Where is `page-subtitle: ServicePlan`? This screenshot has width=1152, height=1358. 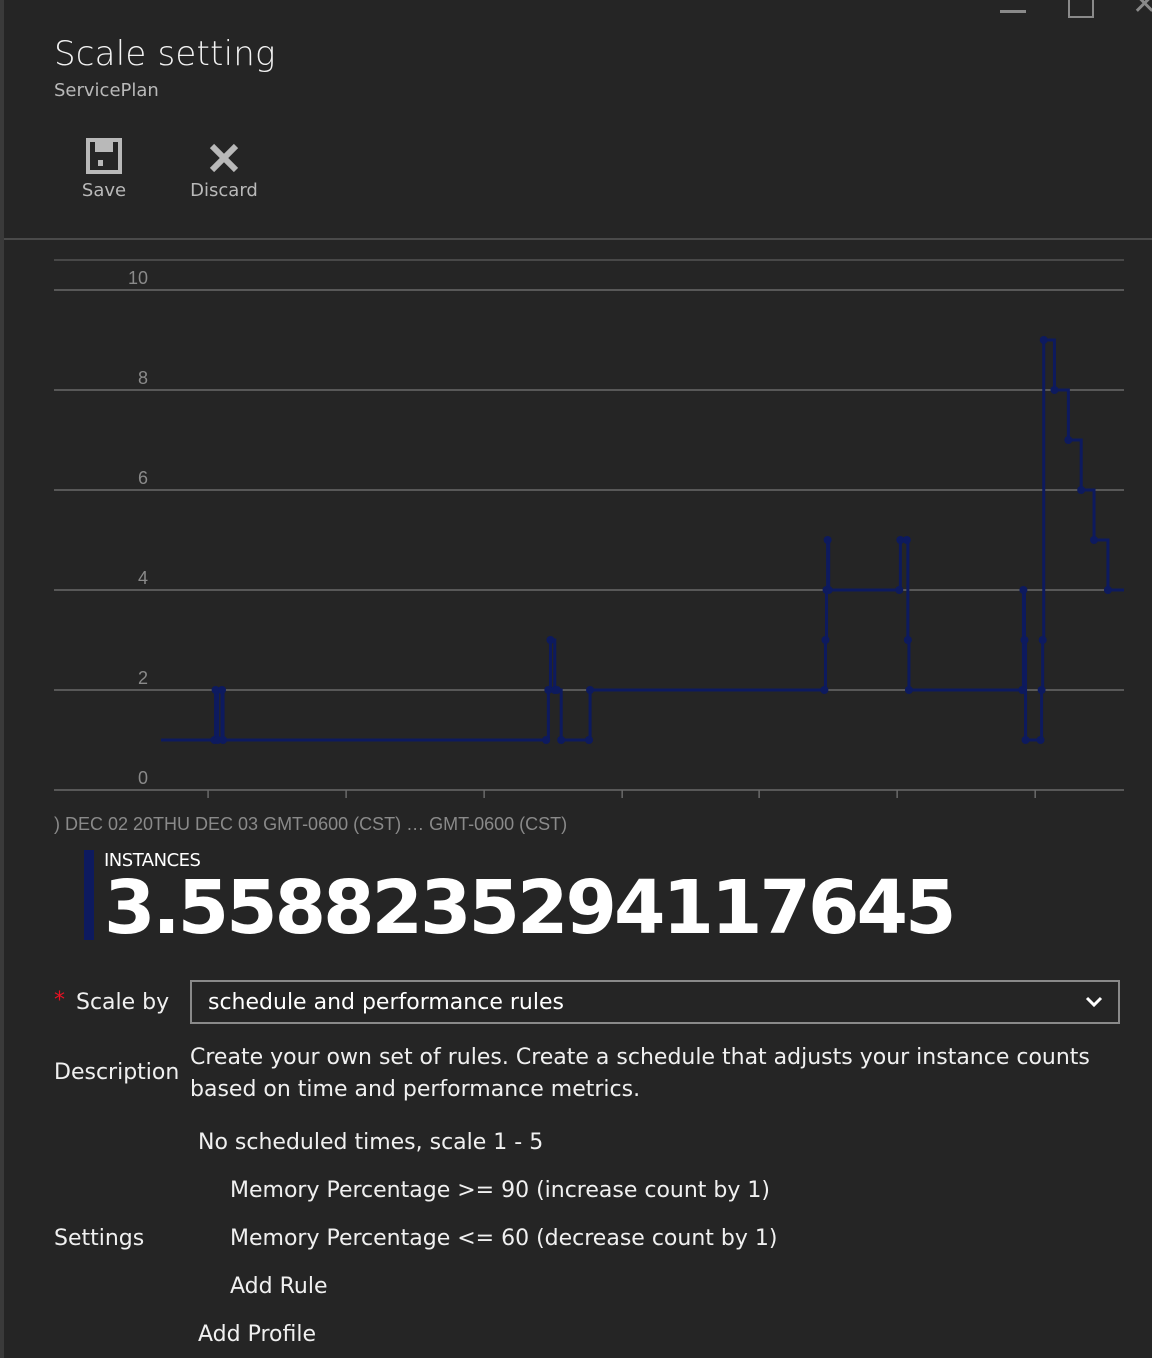 page-subtitle: ServicePlan is located at coordinates (106, 90).